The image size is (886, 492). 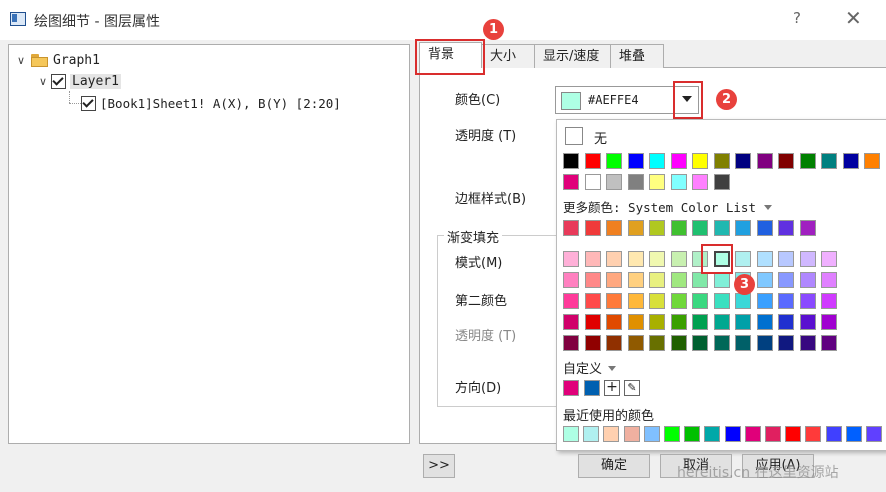 I want to click on add-color-icon: +, so click(x=612, y=388).